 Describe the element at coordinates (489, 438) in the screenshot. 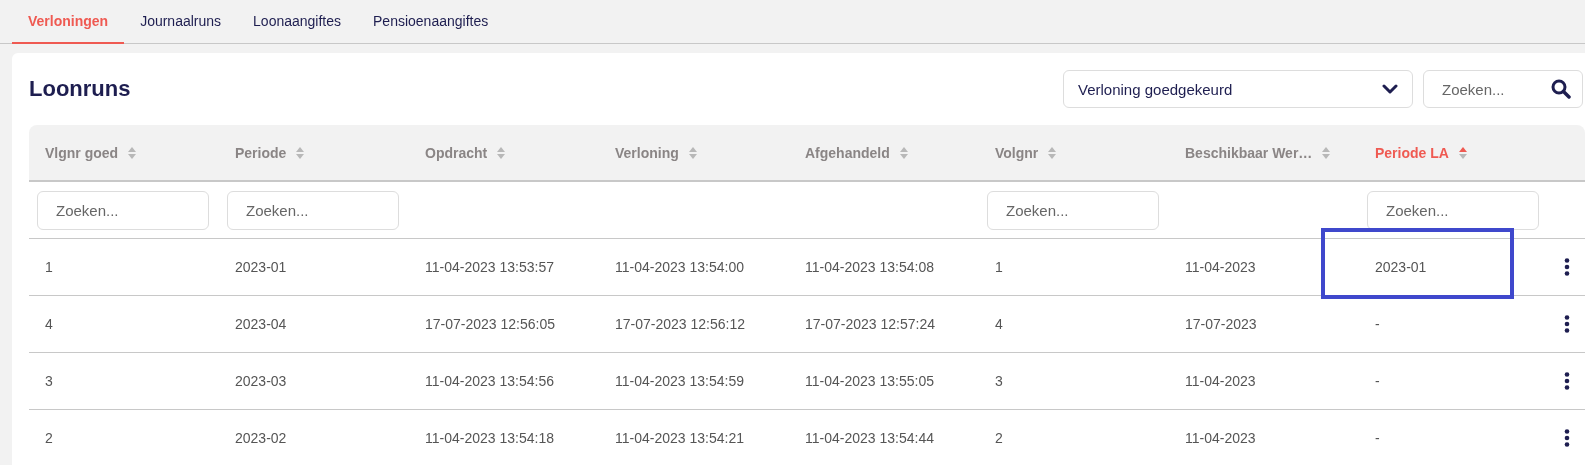

I see `table-cell: 11-04-2023 13:54:18` at that location.